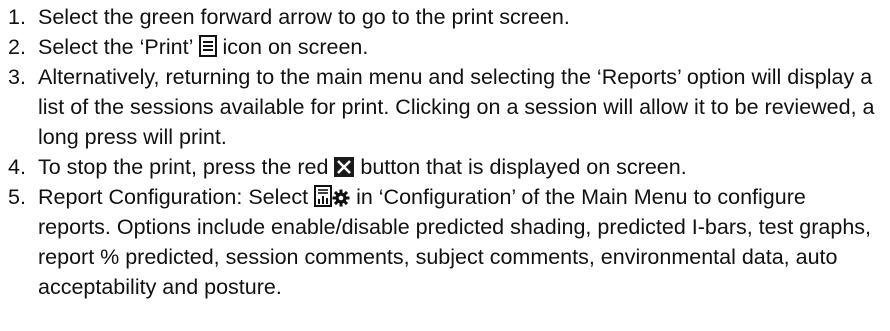  I want to click on report-config-icon, so click(323, 196).